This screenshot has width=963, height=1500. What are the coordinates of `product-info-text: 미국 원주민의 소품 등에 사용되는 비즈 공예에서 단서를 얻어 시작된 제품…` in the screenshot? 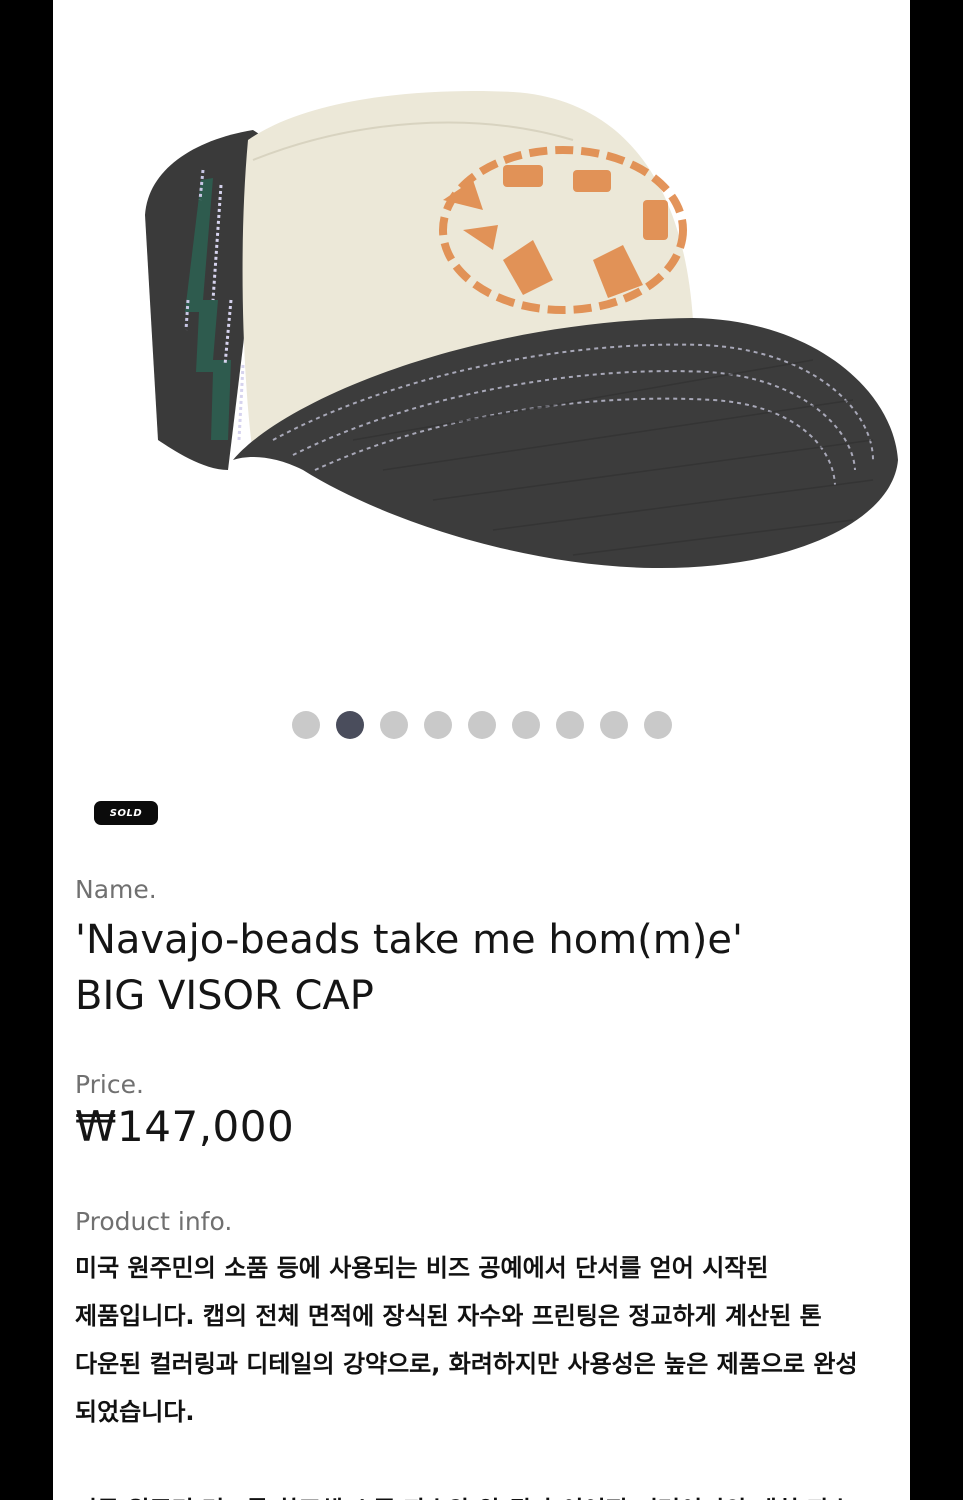 It's located at (466, 1340).